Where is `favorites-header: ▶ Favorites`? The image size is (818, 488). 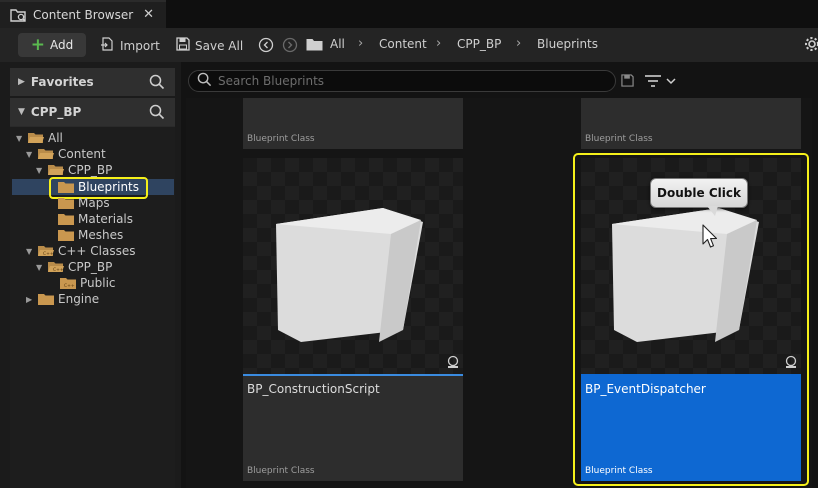
favorites-header: ▶ Favorites is located at coordinates (92, 82).